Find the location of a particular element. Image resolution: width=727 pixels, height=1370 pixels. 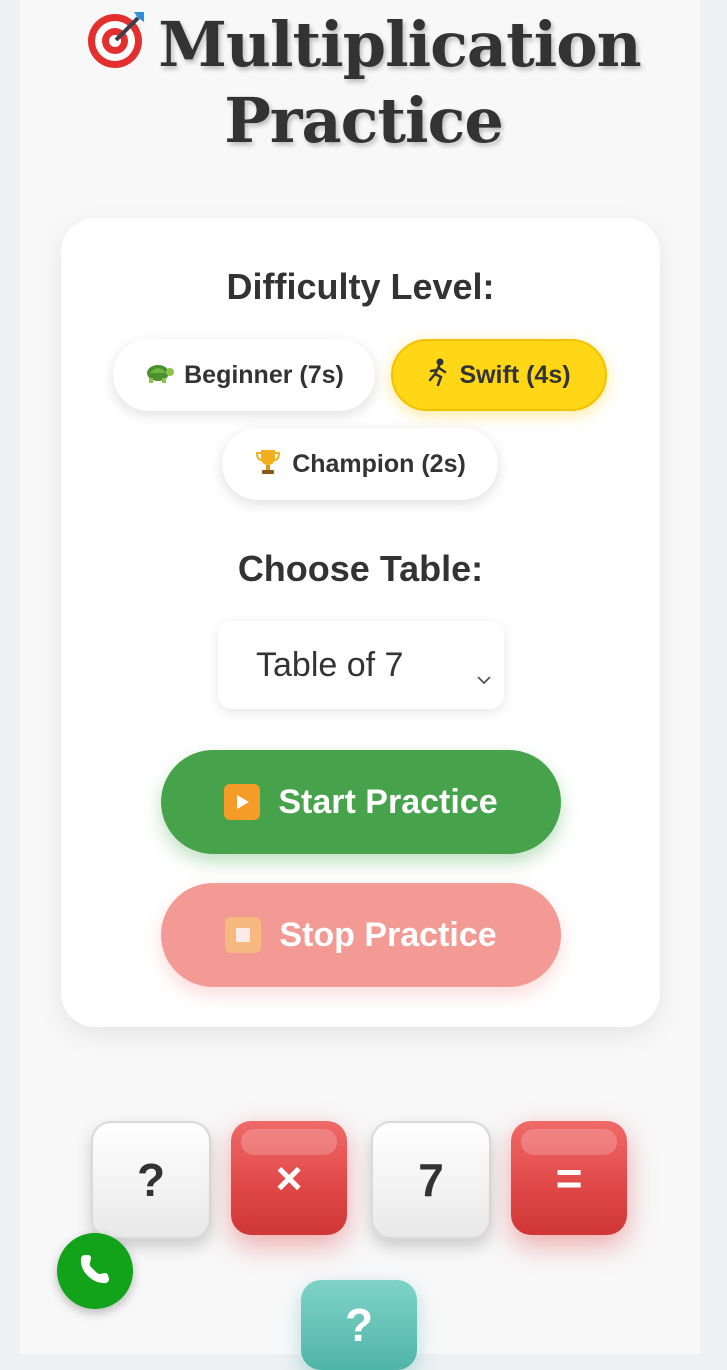

phone-call-button is located at coordinates (95, 1271).